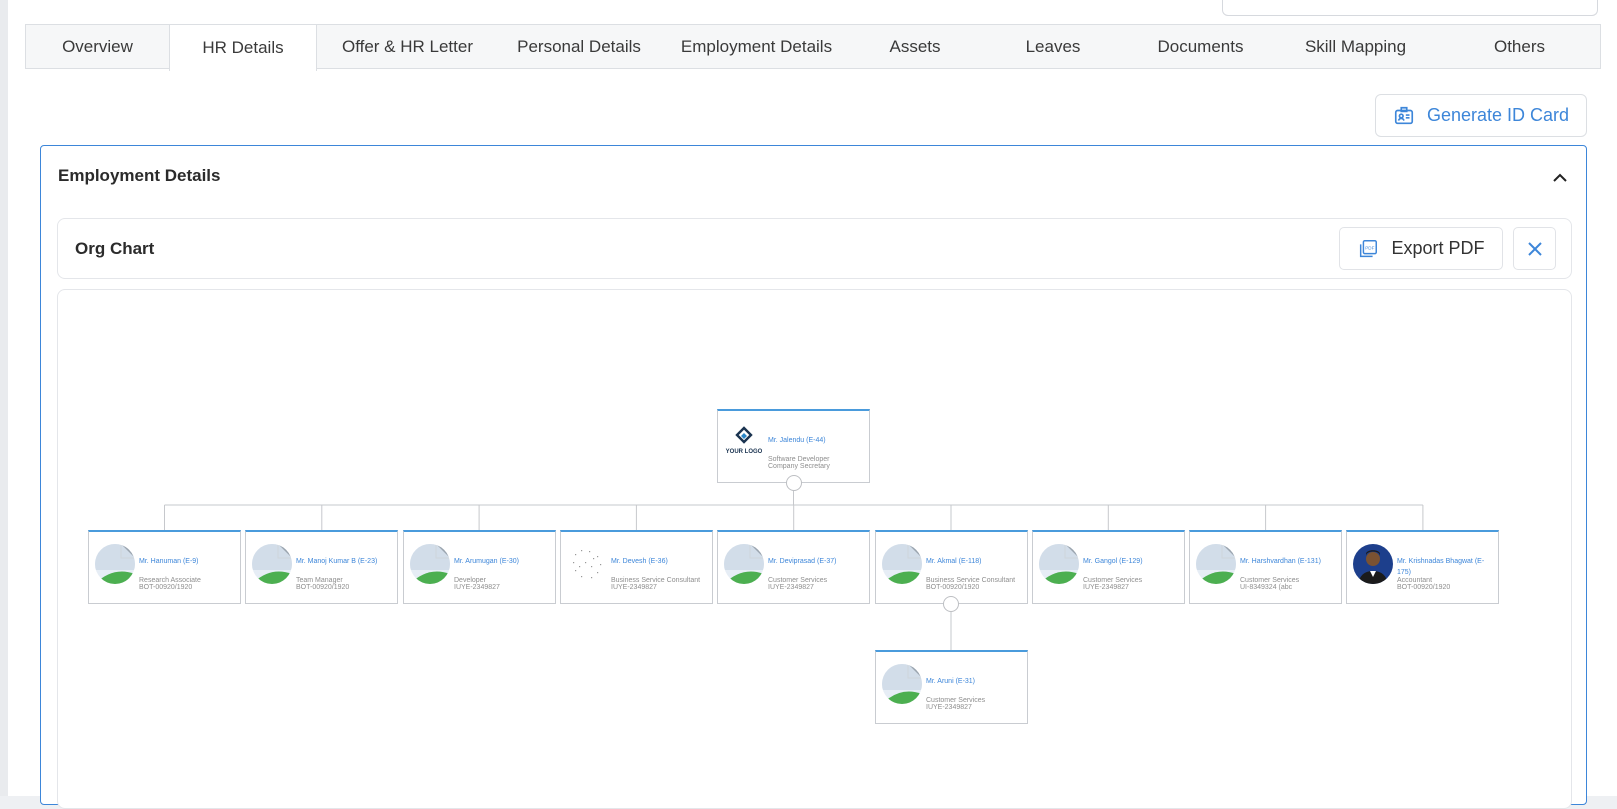 Image resolution: width=1617 pixels, height=809 pixels. Describe the element at coordinates (1519, 46) in the screenshot. I see `tab-others: Others` at that location.